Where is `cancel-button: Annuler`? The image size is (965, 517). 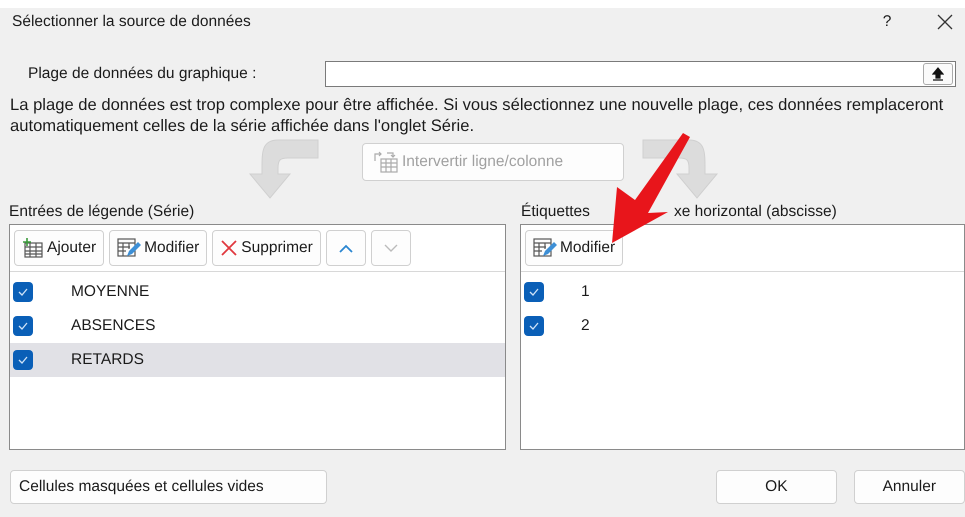
cancel-button: Annuler is located at coordinates (909, 487).